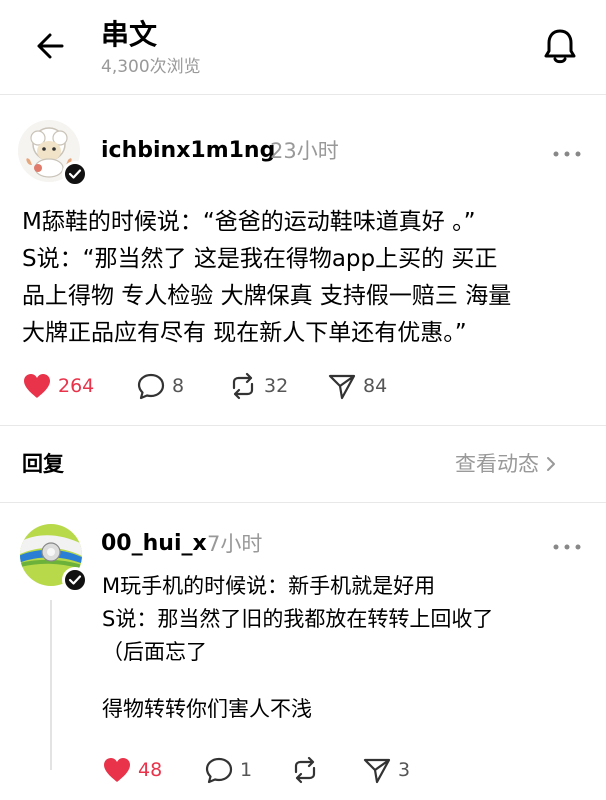 The height and width of the screenshot is (800, 606). What do you see at coordinates (178, 386) in the screenshot?
I see `comment-count: 8` at bounding box center [178, 386].